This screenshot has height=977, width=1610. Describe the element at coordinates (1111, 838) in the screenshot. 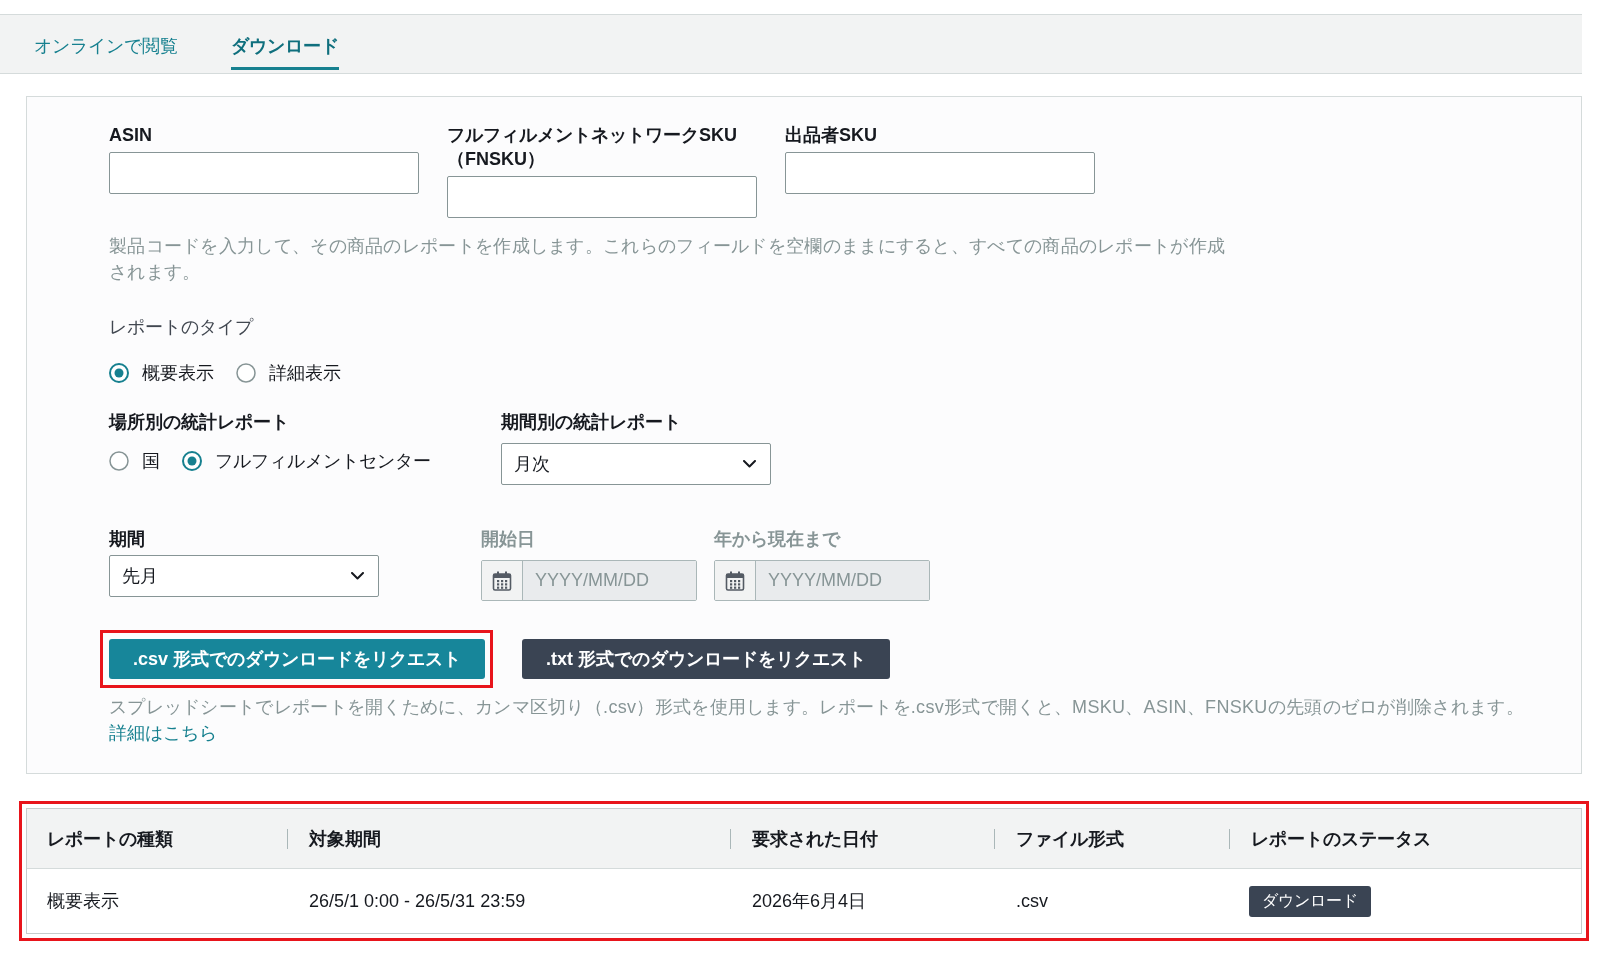

I see `column-header: ファイル形式` at that location.